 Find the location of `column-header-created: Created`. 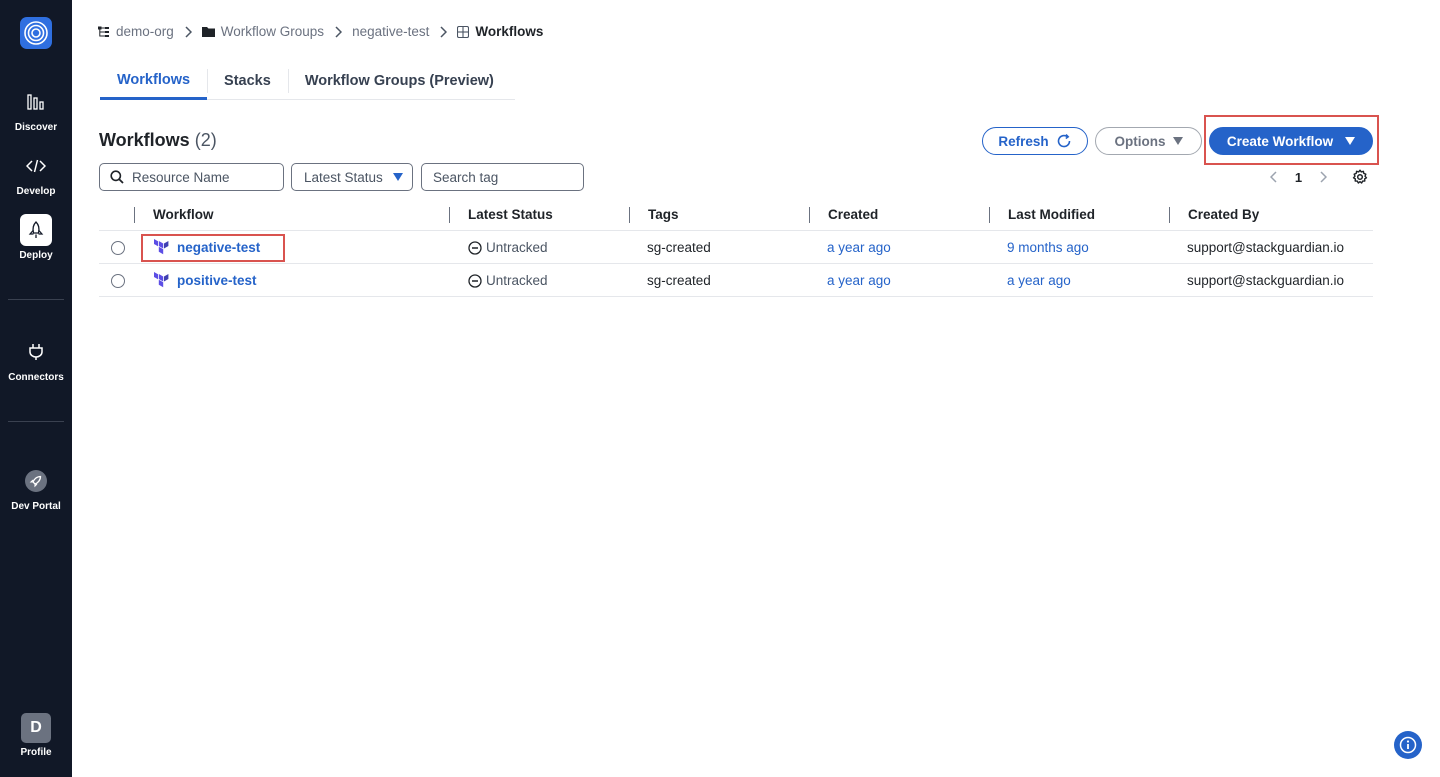

column-header-created: Created is located at coordinates (853, 214).